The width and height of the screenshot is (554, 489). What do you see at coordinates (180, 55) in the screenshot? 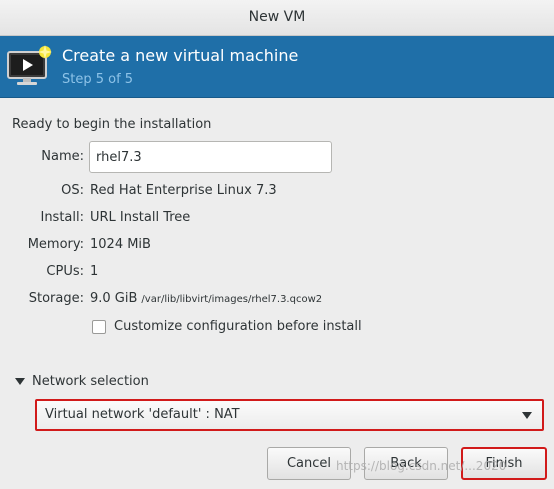
I see `banner-title: Create a new virtual machine` at bounding box center [180, 55].